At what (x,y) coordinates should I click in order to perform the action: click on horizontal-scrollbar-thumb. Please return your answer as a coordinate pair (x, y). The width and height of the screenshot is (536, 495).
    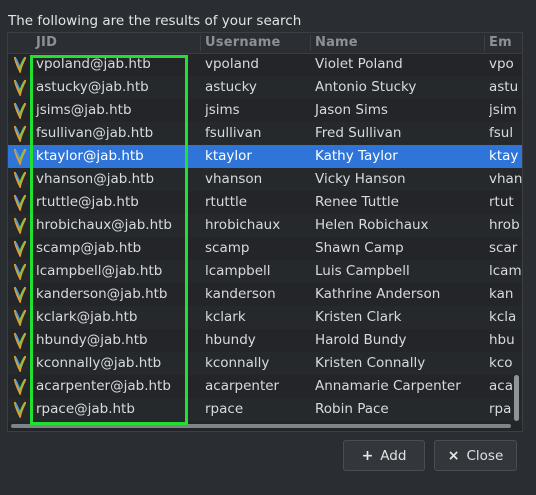
    Looking at the image, I should click on (261, 426).